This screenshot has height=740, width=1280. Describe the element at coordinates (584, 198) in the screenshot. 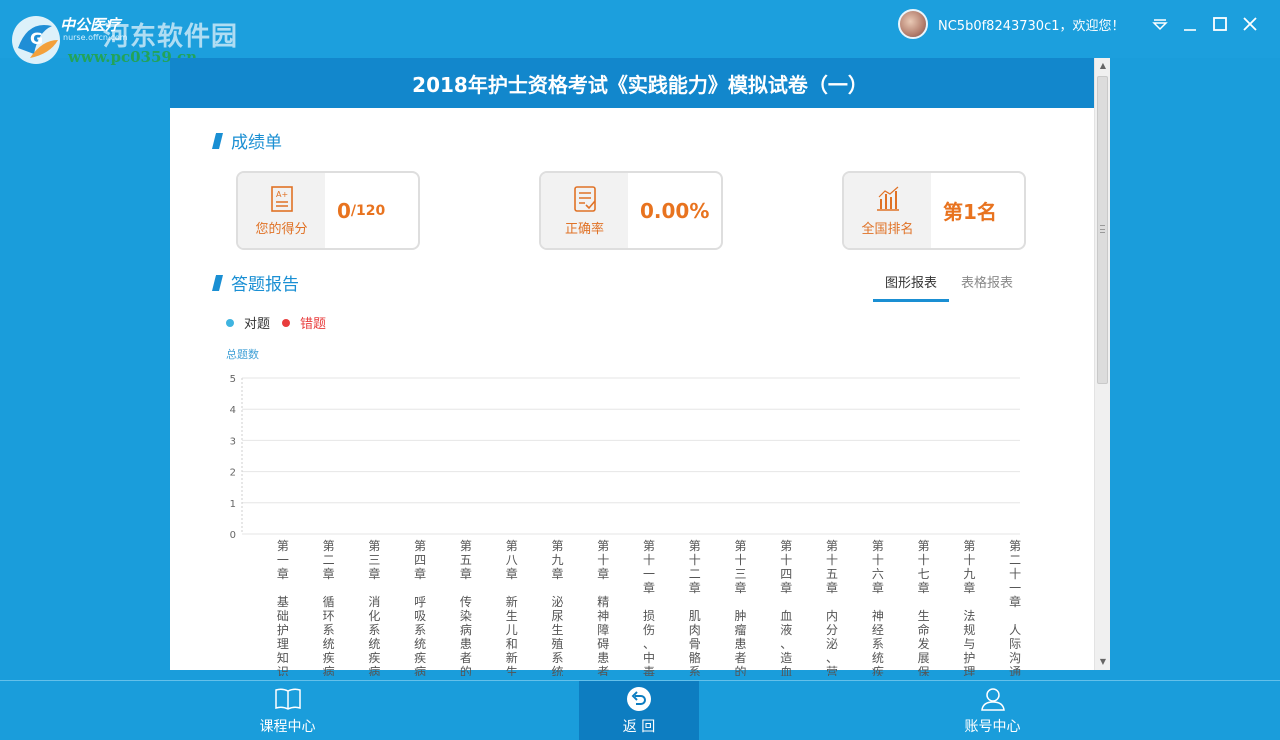

I see `checklist-icon` at that location.